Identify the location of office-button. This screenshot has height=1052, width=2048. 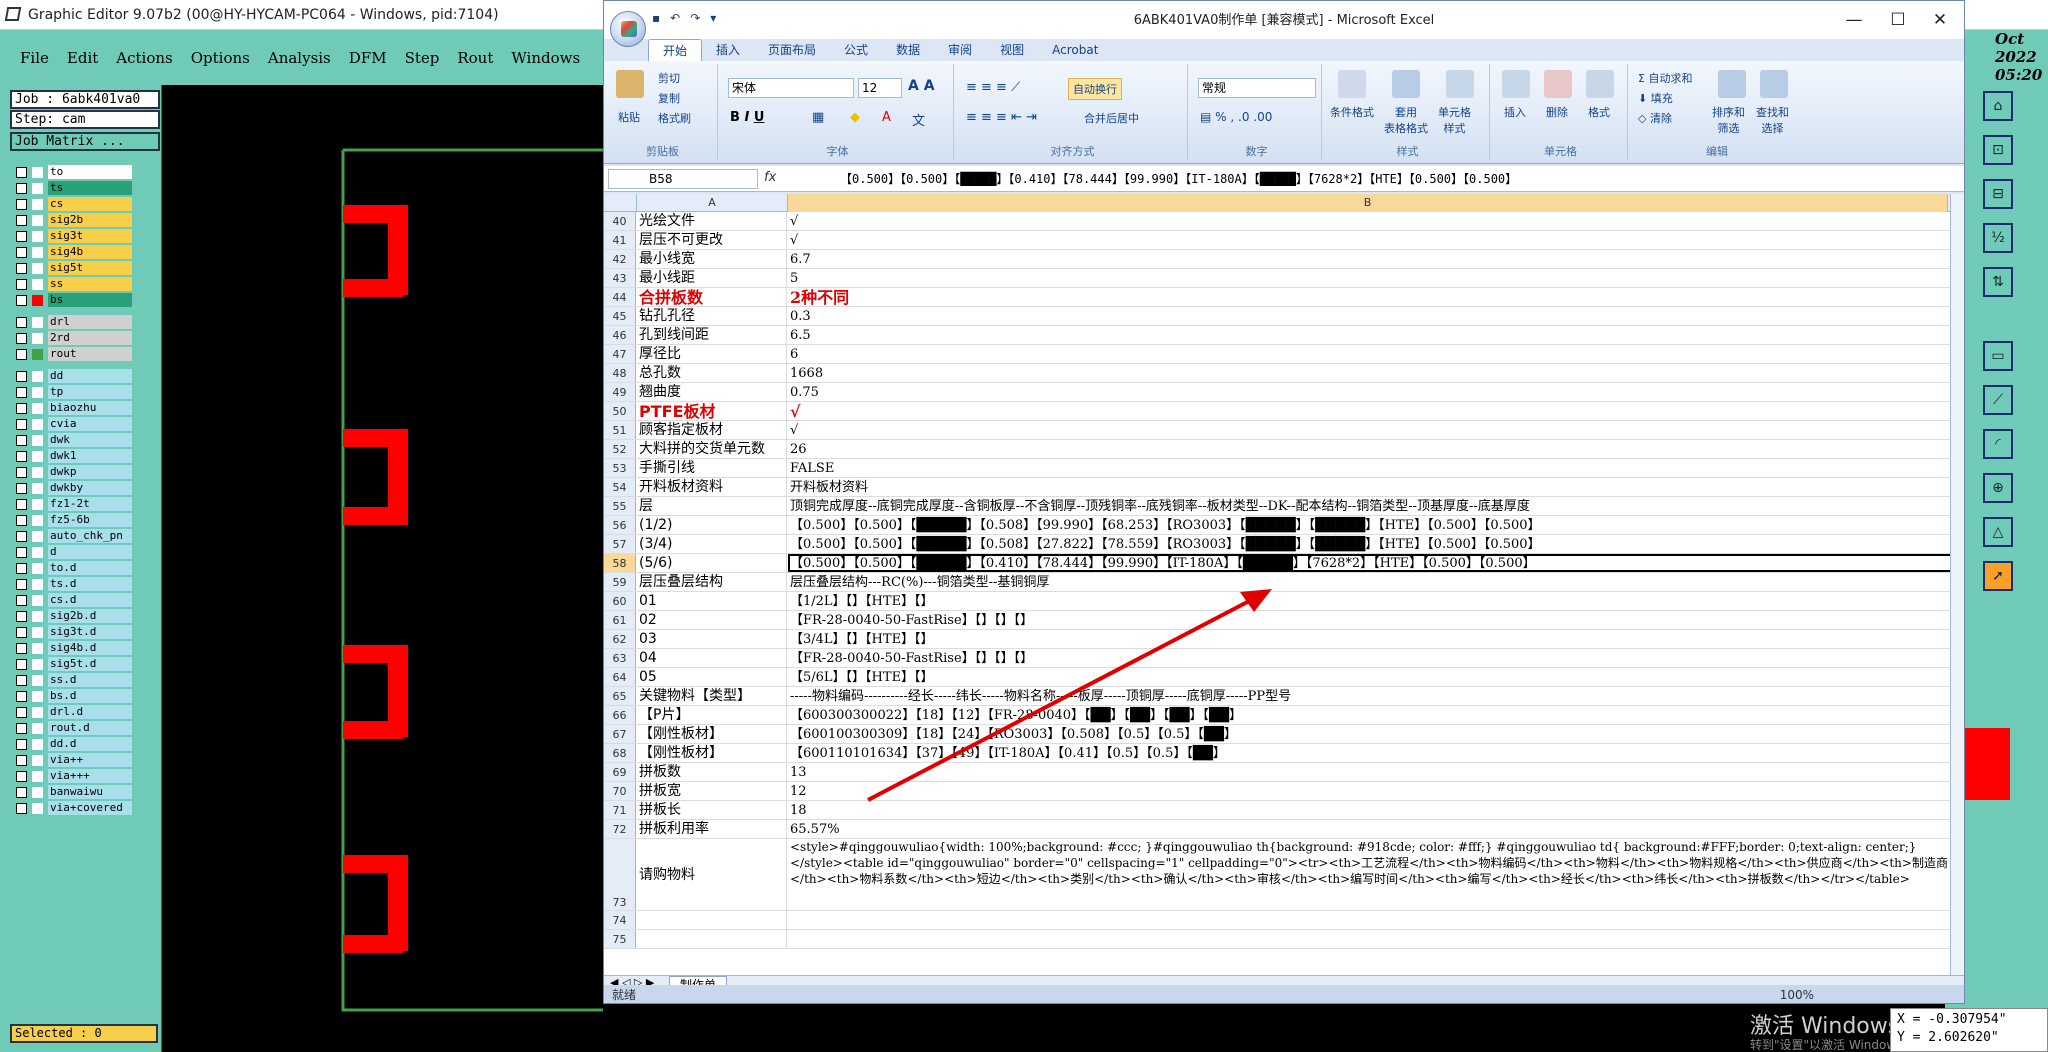
(628, 29).